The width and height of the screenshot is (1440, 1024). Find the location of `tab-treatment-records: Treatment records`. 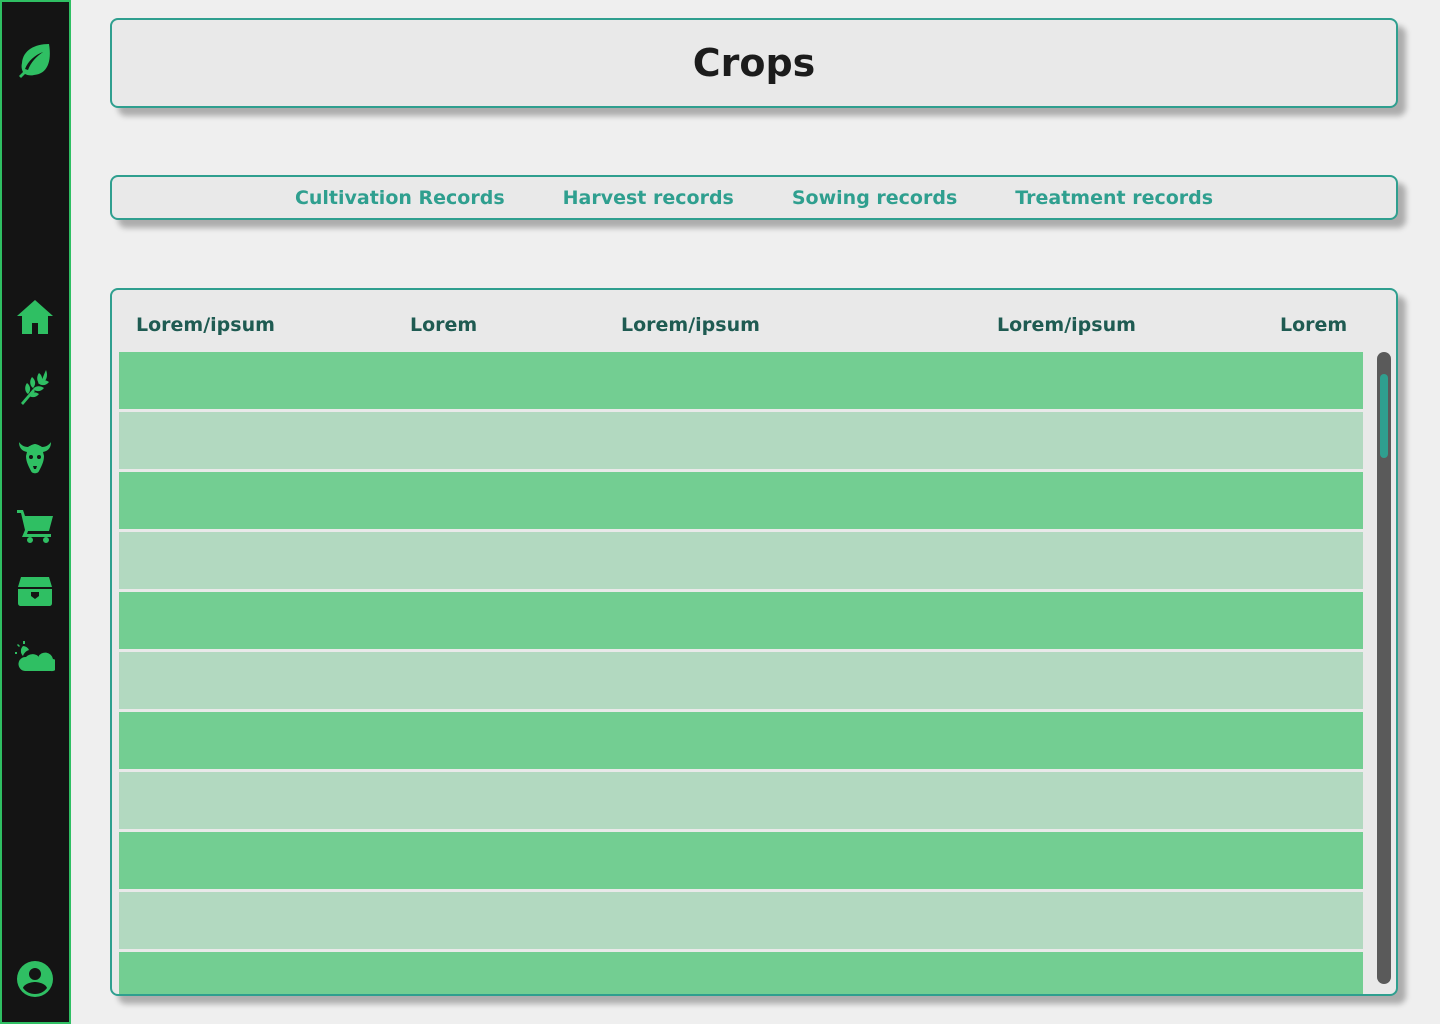

tab-treatment-records: Treatment records is located at coordinates (1114, 198).